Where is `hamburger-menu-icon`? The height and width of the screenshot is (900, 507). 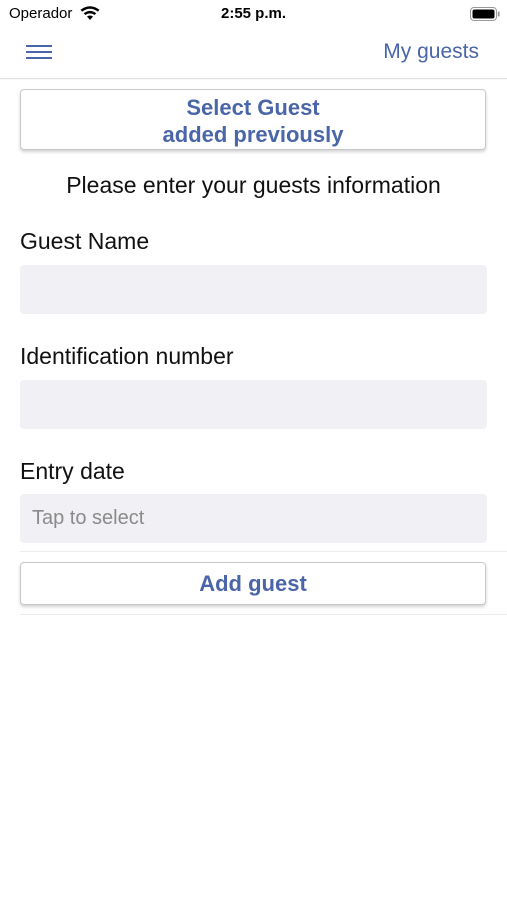
hamburger-menu-icon is located at coordinates (39, 52).